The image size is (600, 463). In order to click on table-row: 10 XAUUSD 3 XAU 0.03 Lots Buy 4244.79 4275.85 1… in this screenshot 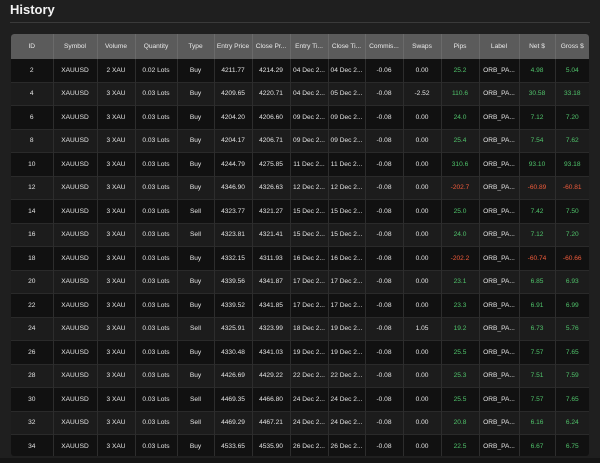, I will do `click(300, 164)`.